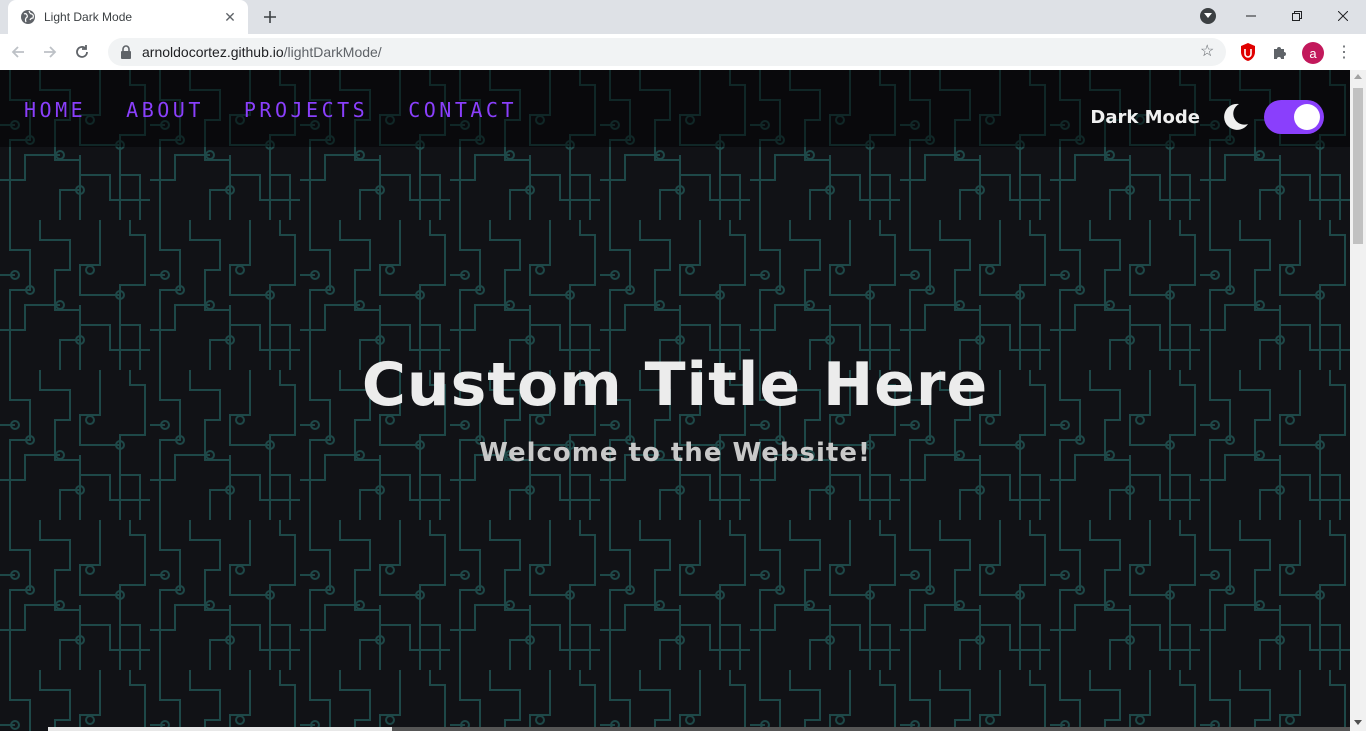 The height and width of the screenshot is (731, 1366). What do you see at coordinates (50, 52) in the screenshot?
I see `forward-button` at bounding box center [50, 52].